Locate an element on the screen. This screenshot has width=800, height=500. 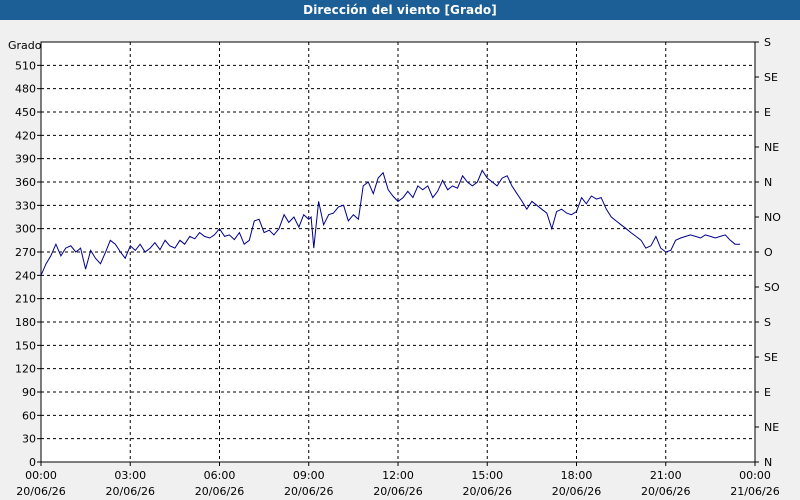
y-tick-label: 390 is located at coordinates (25, 159).